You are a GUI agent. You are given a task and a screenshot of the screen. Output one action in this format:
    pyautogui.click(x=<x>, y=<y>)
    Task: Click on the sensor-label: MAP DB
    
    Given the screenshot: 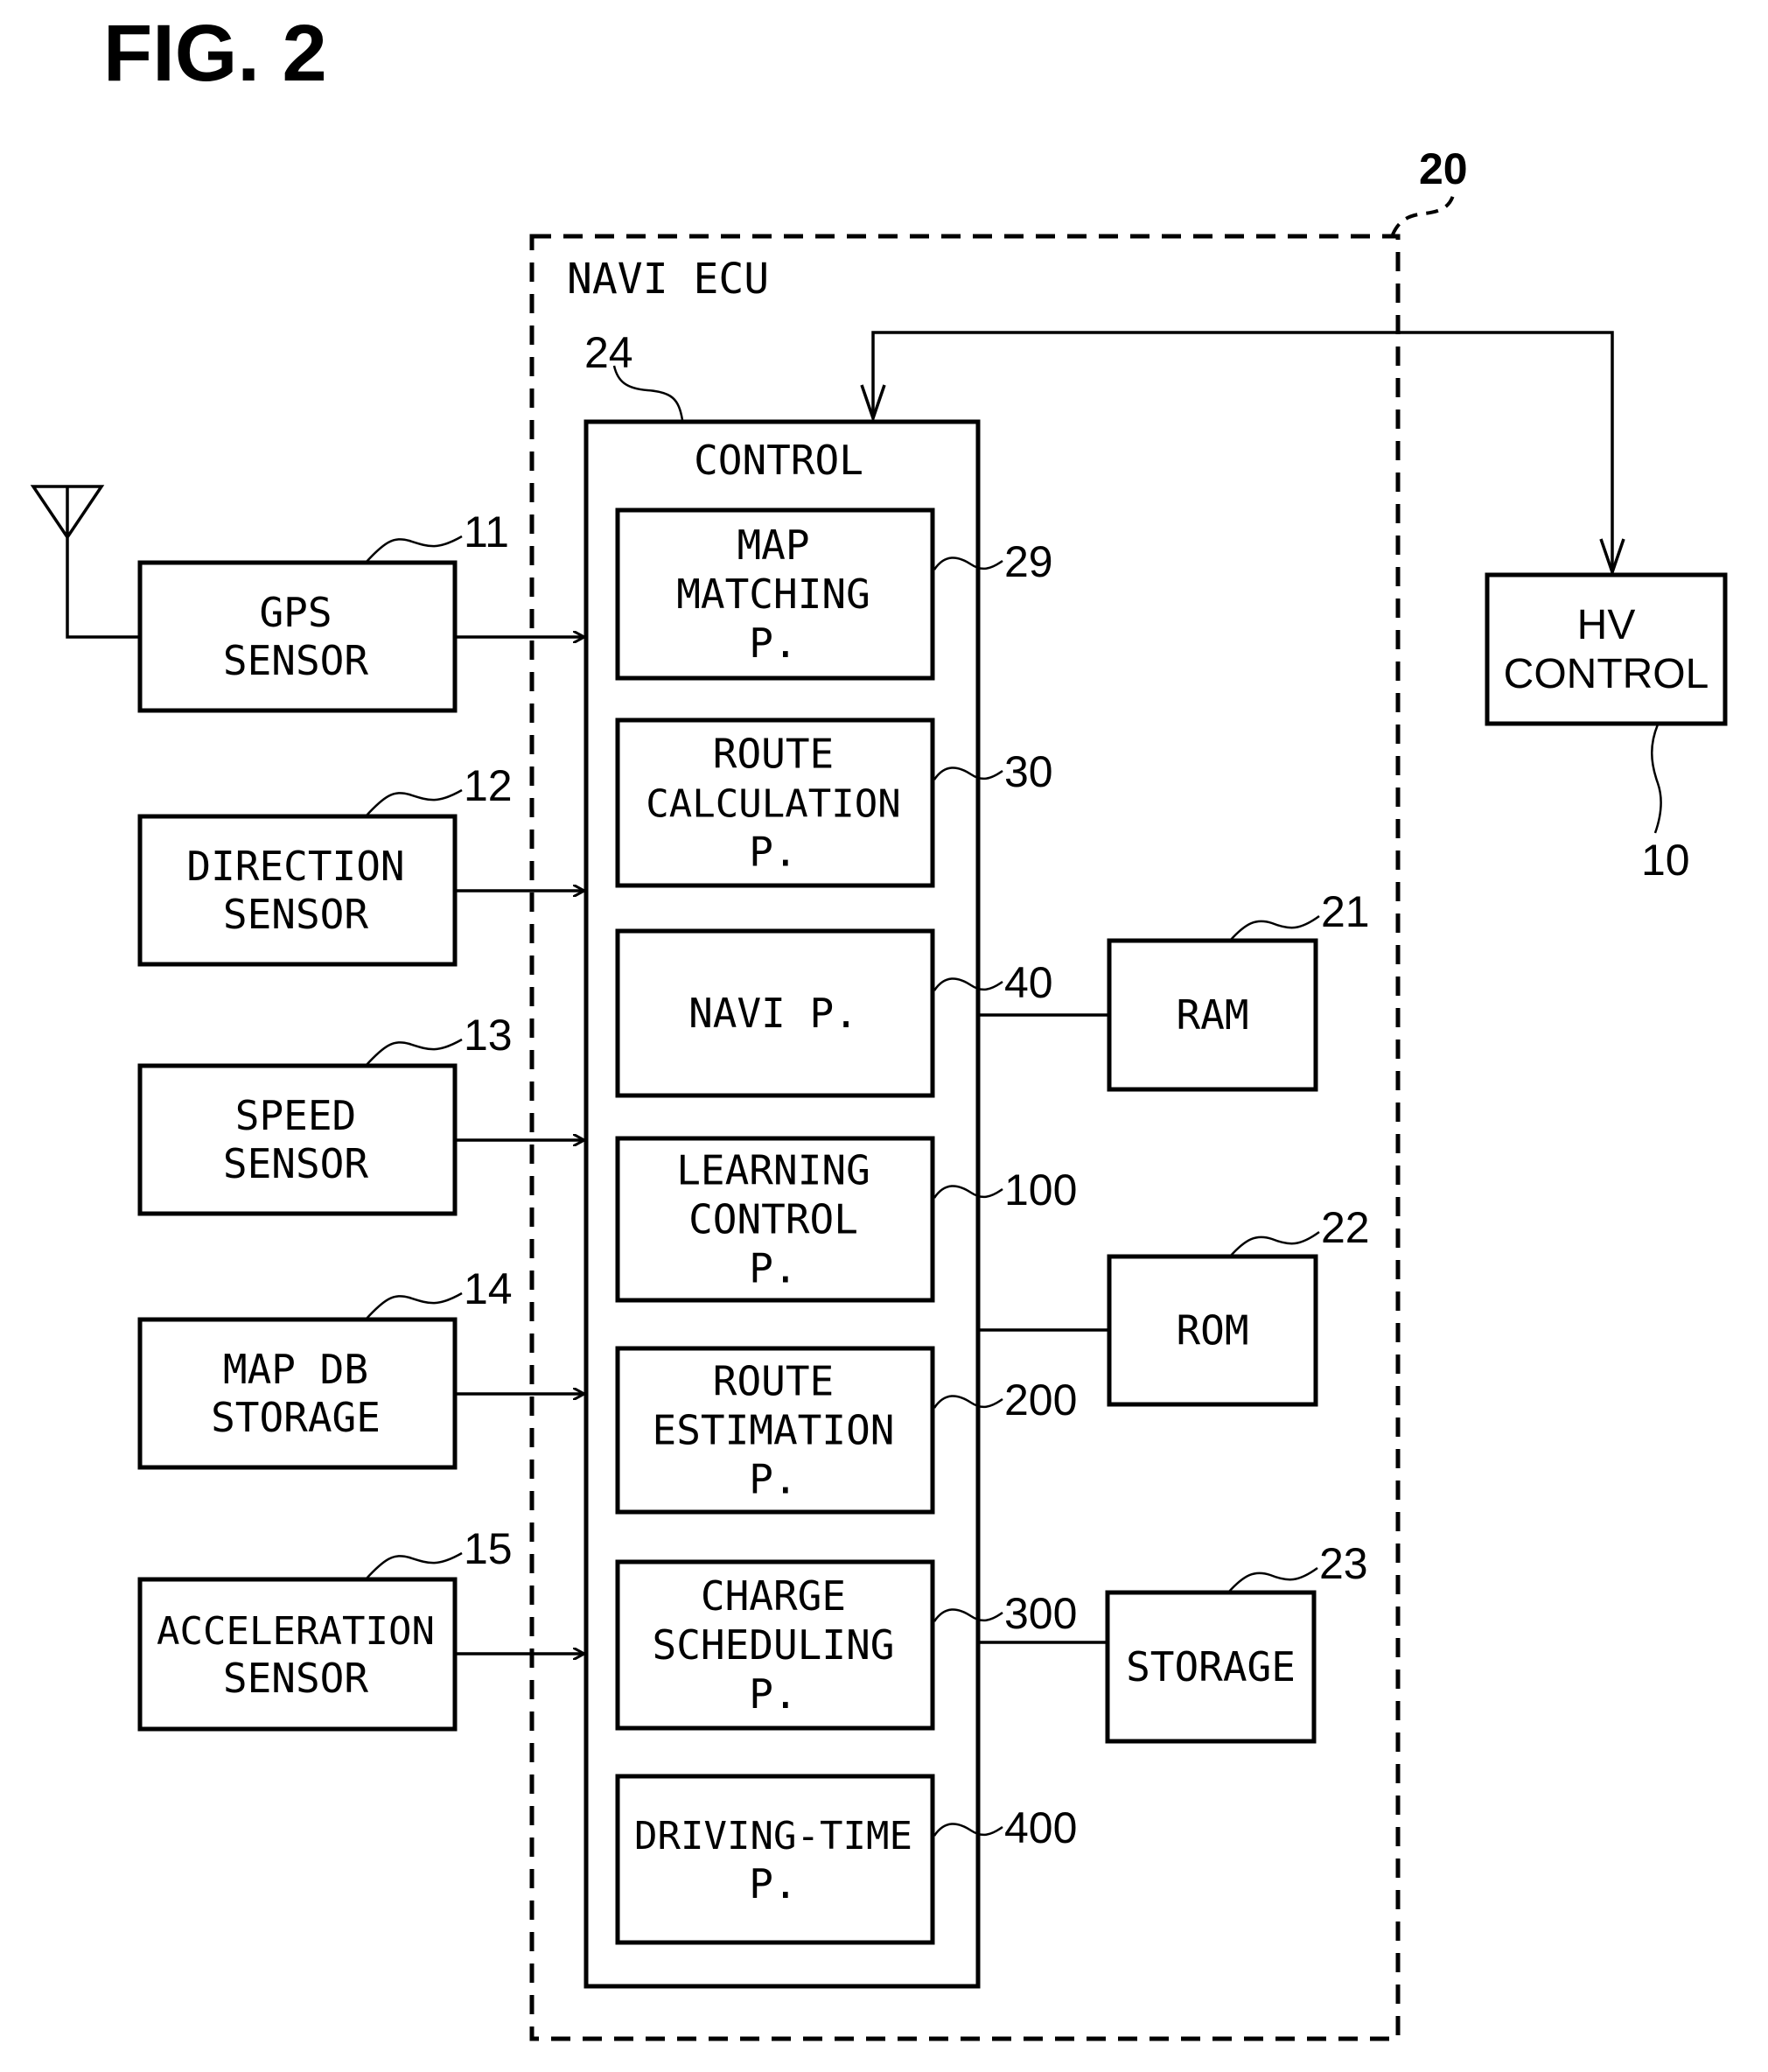 What is the action you would take?
    pyautogui.click(x=295, y=1369)
    